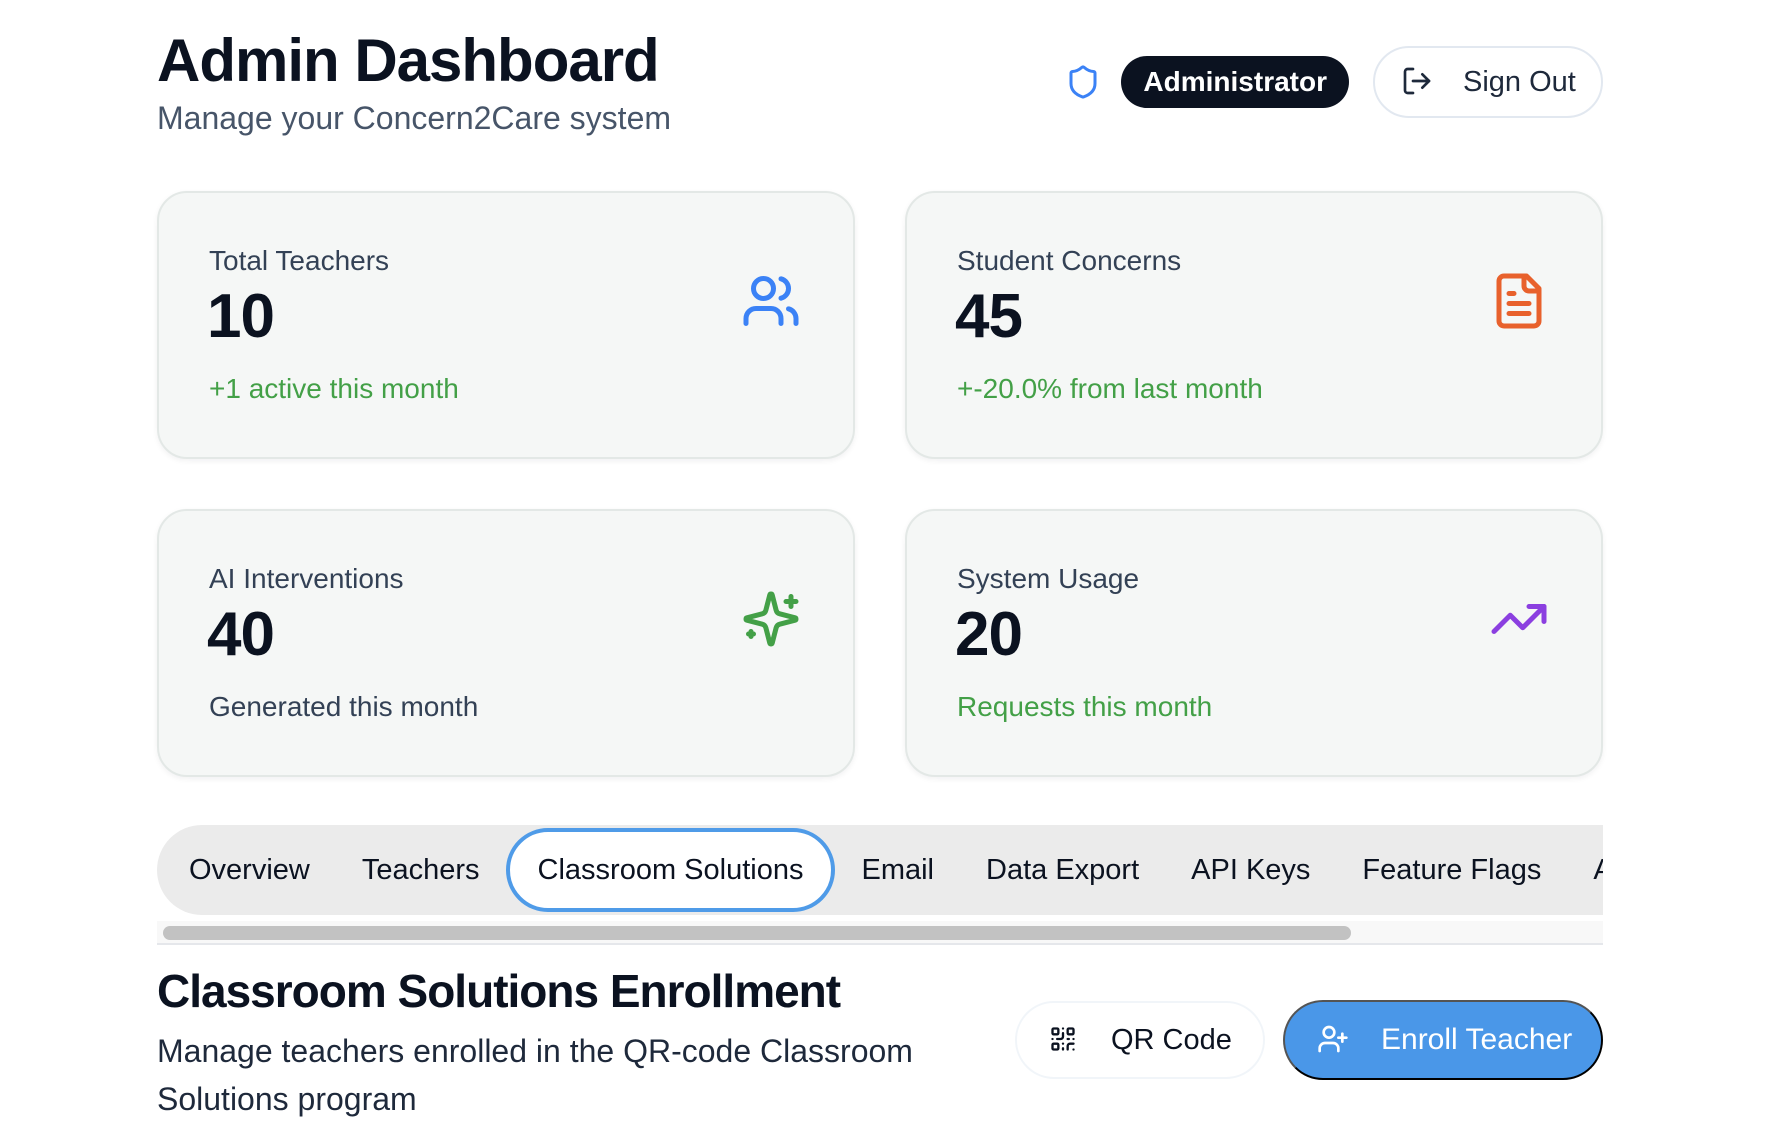  I want to click on enroll-teacher-button: Enroll Teacher, so click(1443, 1040).